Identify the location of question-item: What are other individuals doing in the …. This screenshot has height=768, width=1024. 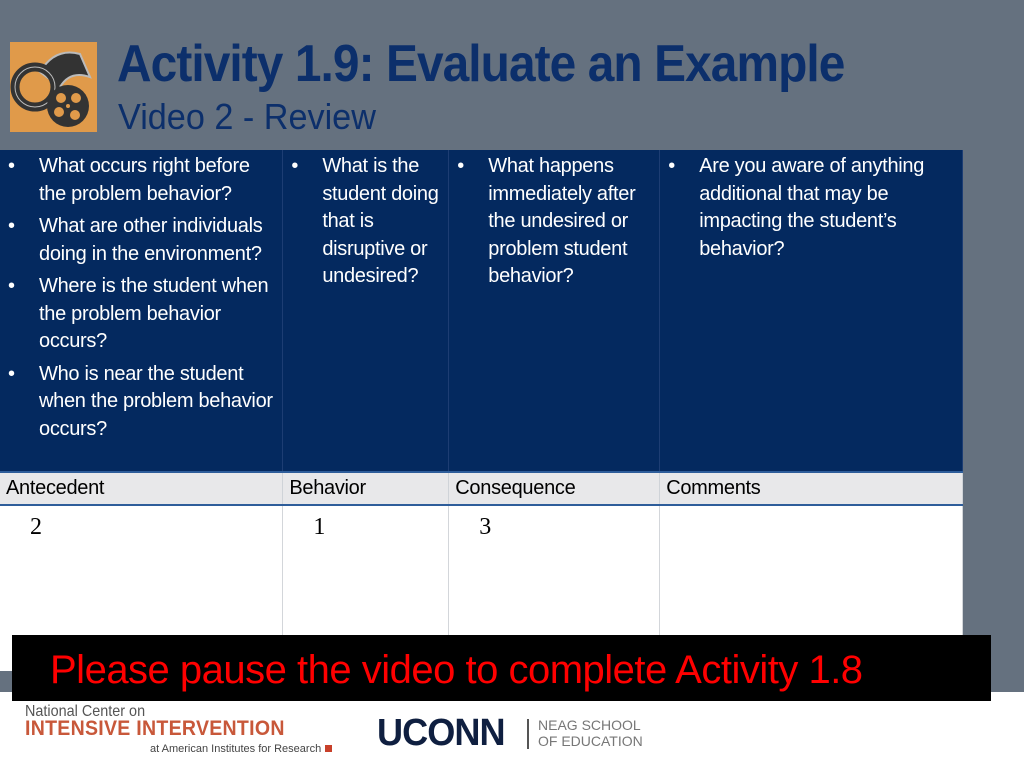
(140, 240).